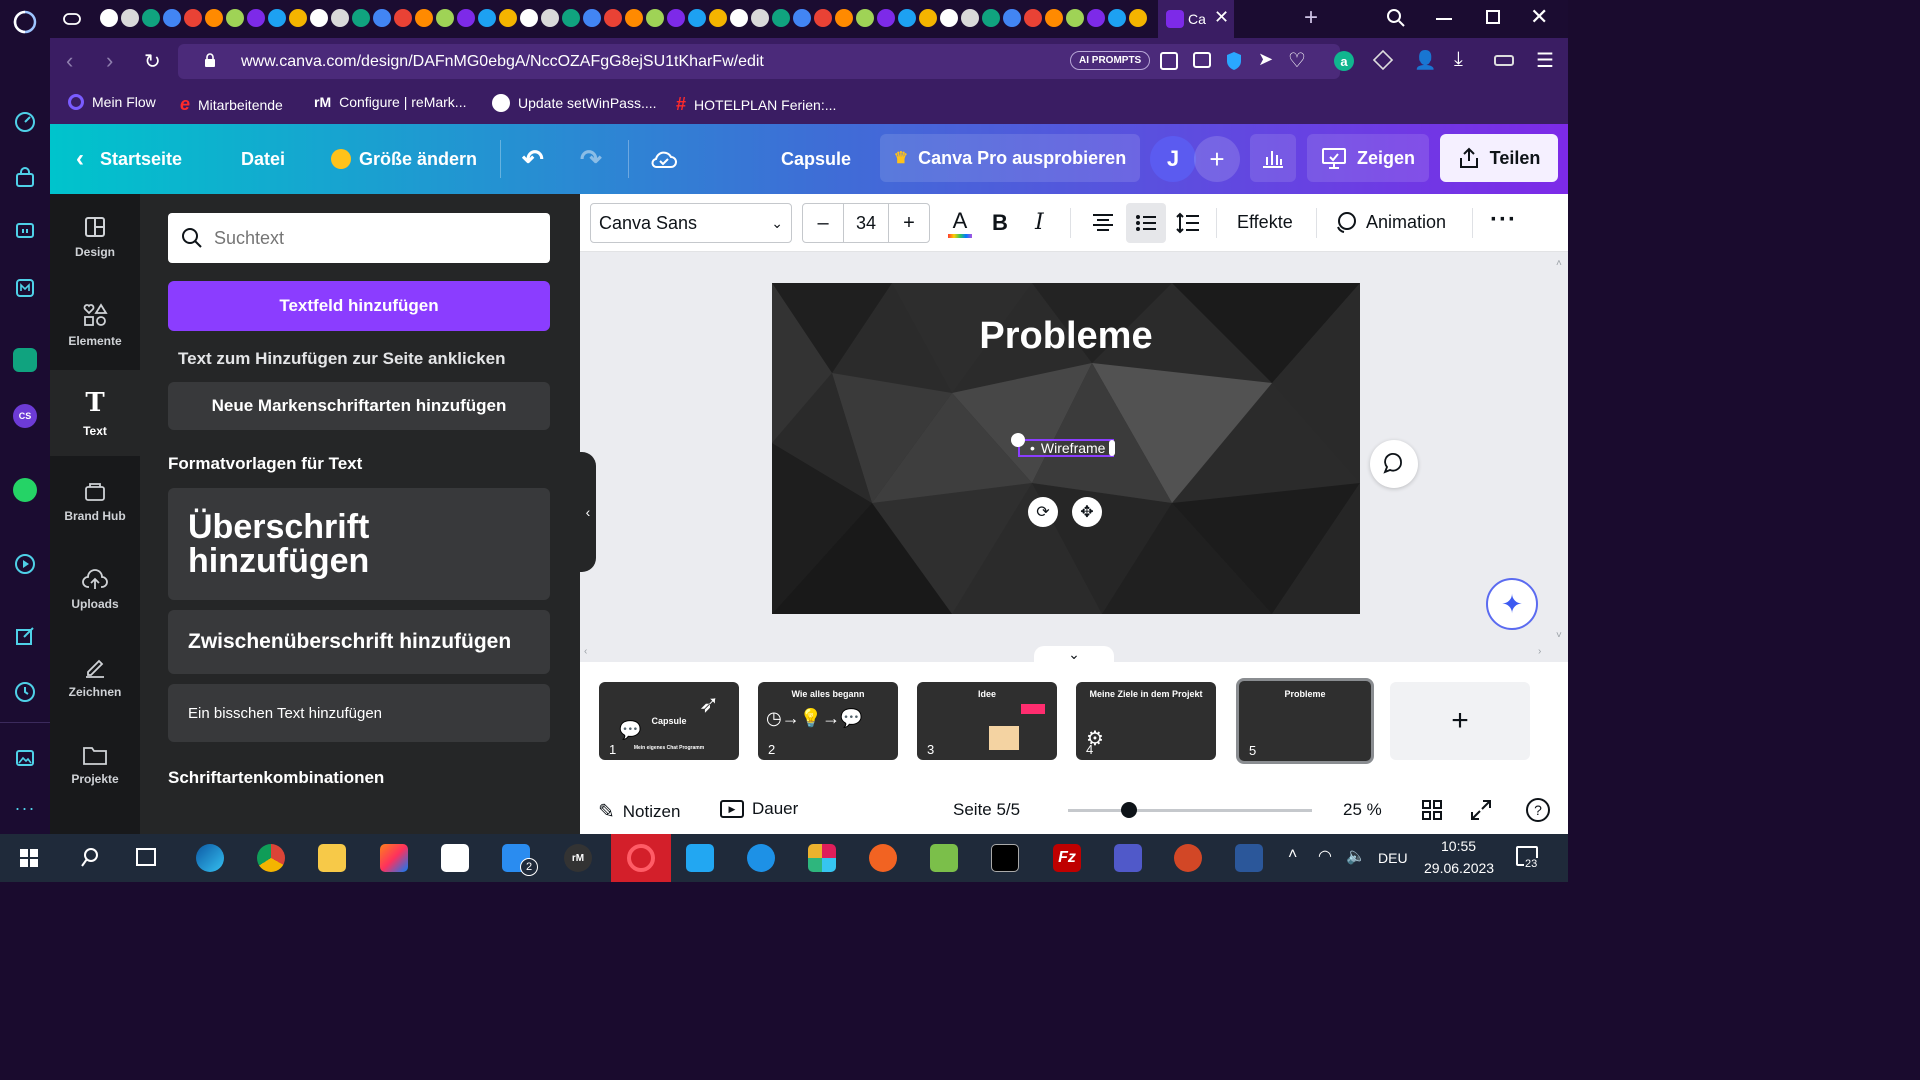  I want to click on heading-preset: Überschrift hinzufügen, so click(359, 544).